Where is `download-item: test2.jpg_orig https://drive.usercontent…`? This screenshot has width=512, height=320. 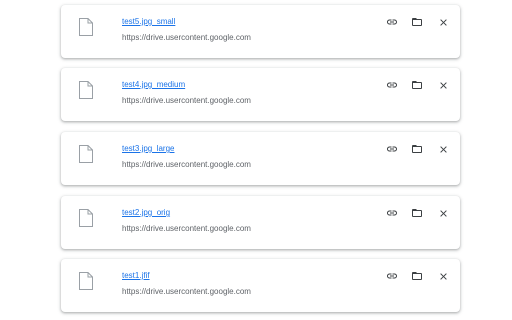
download-item: test2.jpg_orig https://drive.usercontent… is located at coordinates (260, 222).